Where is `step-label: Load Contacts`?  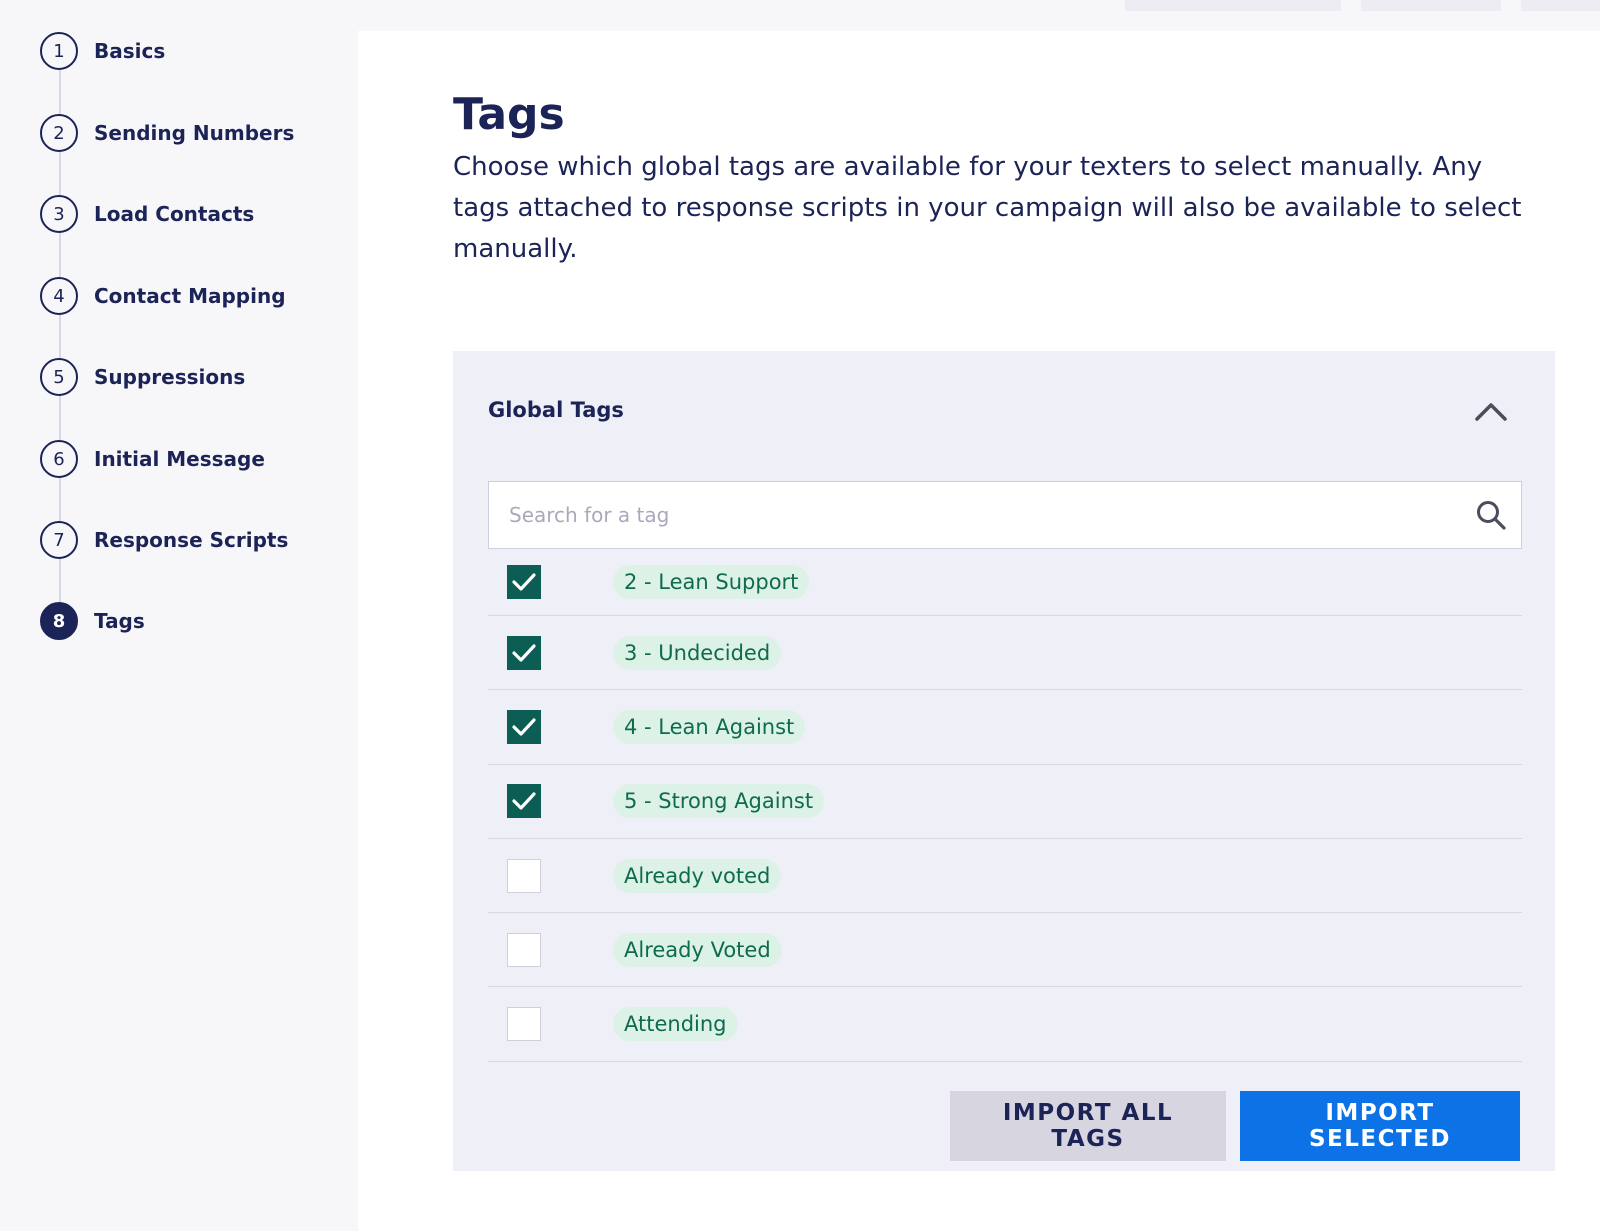 step-label: Load Contacts is located at coordinates (174, 214).